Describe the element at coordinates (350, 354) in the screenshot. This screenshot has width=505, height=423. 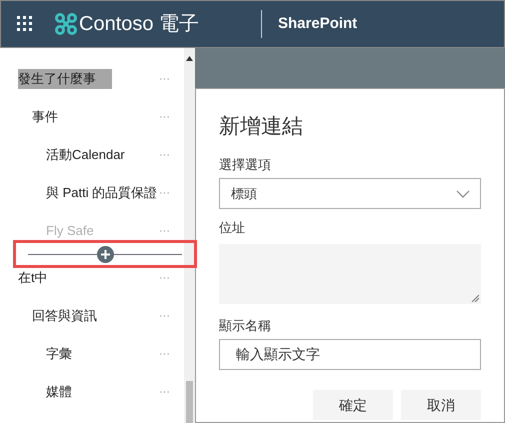
I see `display-name-field: 輸入顯示文字` at that location.